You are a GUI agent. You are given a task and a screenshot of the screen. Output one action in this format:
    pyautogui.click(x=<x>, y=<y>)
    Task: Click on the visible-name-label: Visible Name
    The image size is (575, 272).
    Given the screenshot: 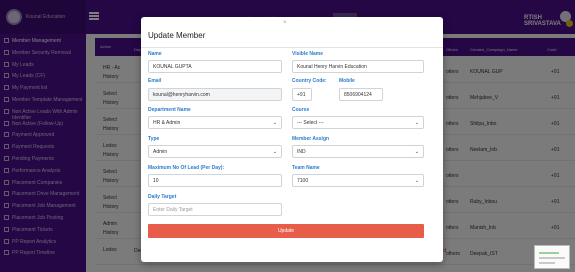 What is the action you would take?
    pyautogui.click(x=308, y=54)
    